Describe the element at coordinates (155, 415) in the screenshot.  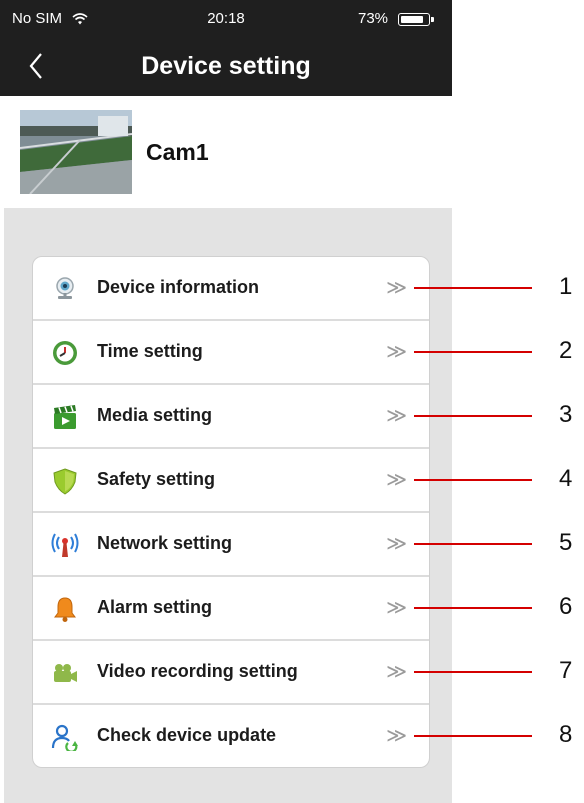
I see `menu-item-label: Media setting` at that location.